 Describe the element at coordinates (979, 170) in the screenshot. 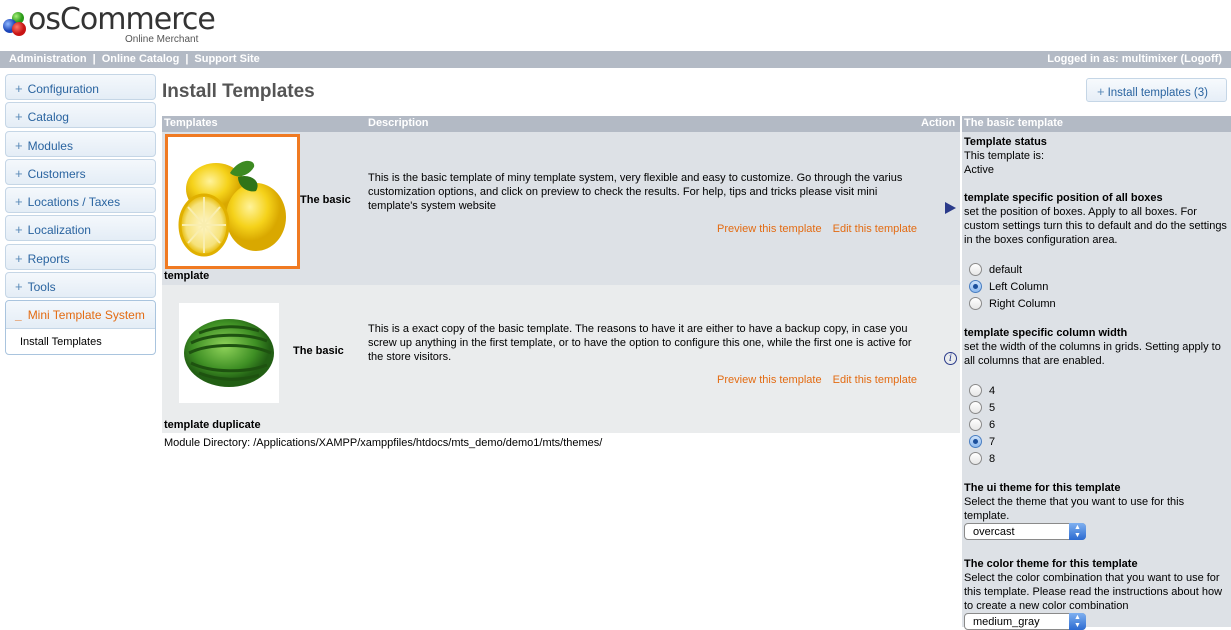

I see `status-value: Active` at that location.